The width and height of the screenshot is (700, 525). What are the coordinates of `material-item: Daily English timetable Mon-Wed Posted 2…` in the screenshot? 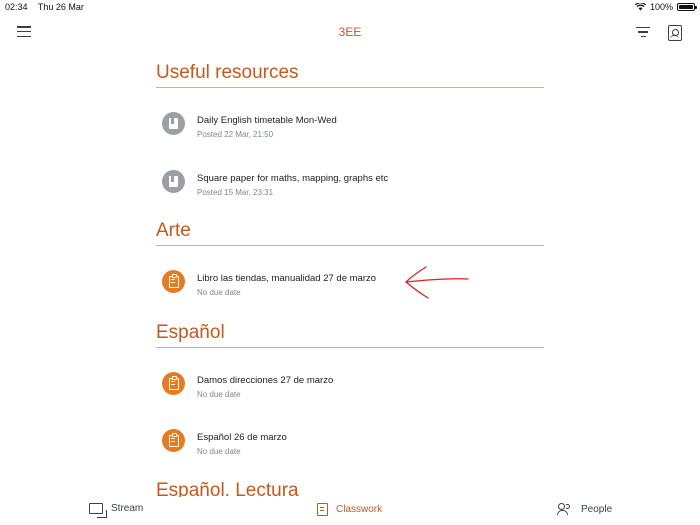 It's located at (350, 141).